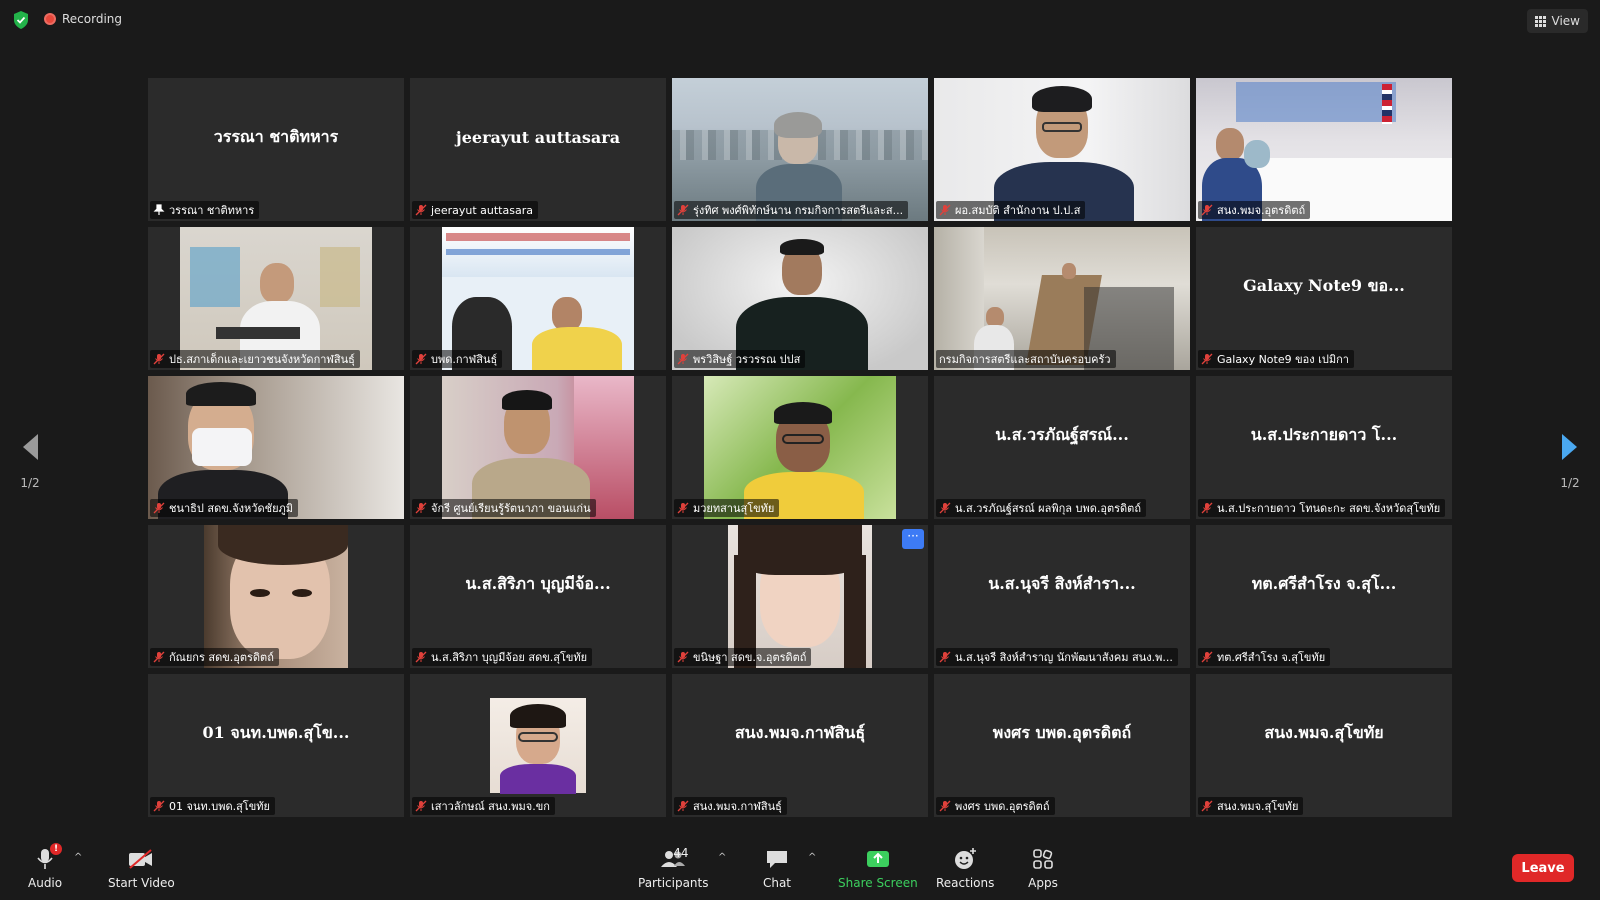 The width and height of the screenshot is (1600, 900). I want to click on participant-tile: ผอ.สมบัติ สำนักงาน ป.ป.ส, so click(1062, 149).